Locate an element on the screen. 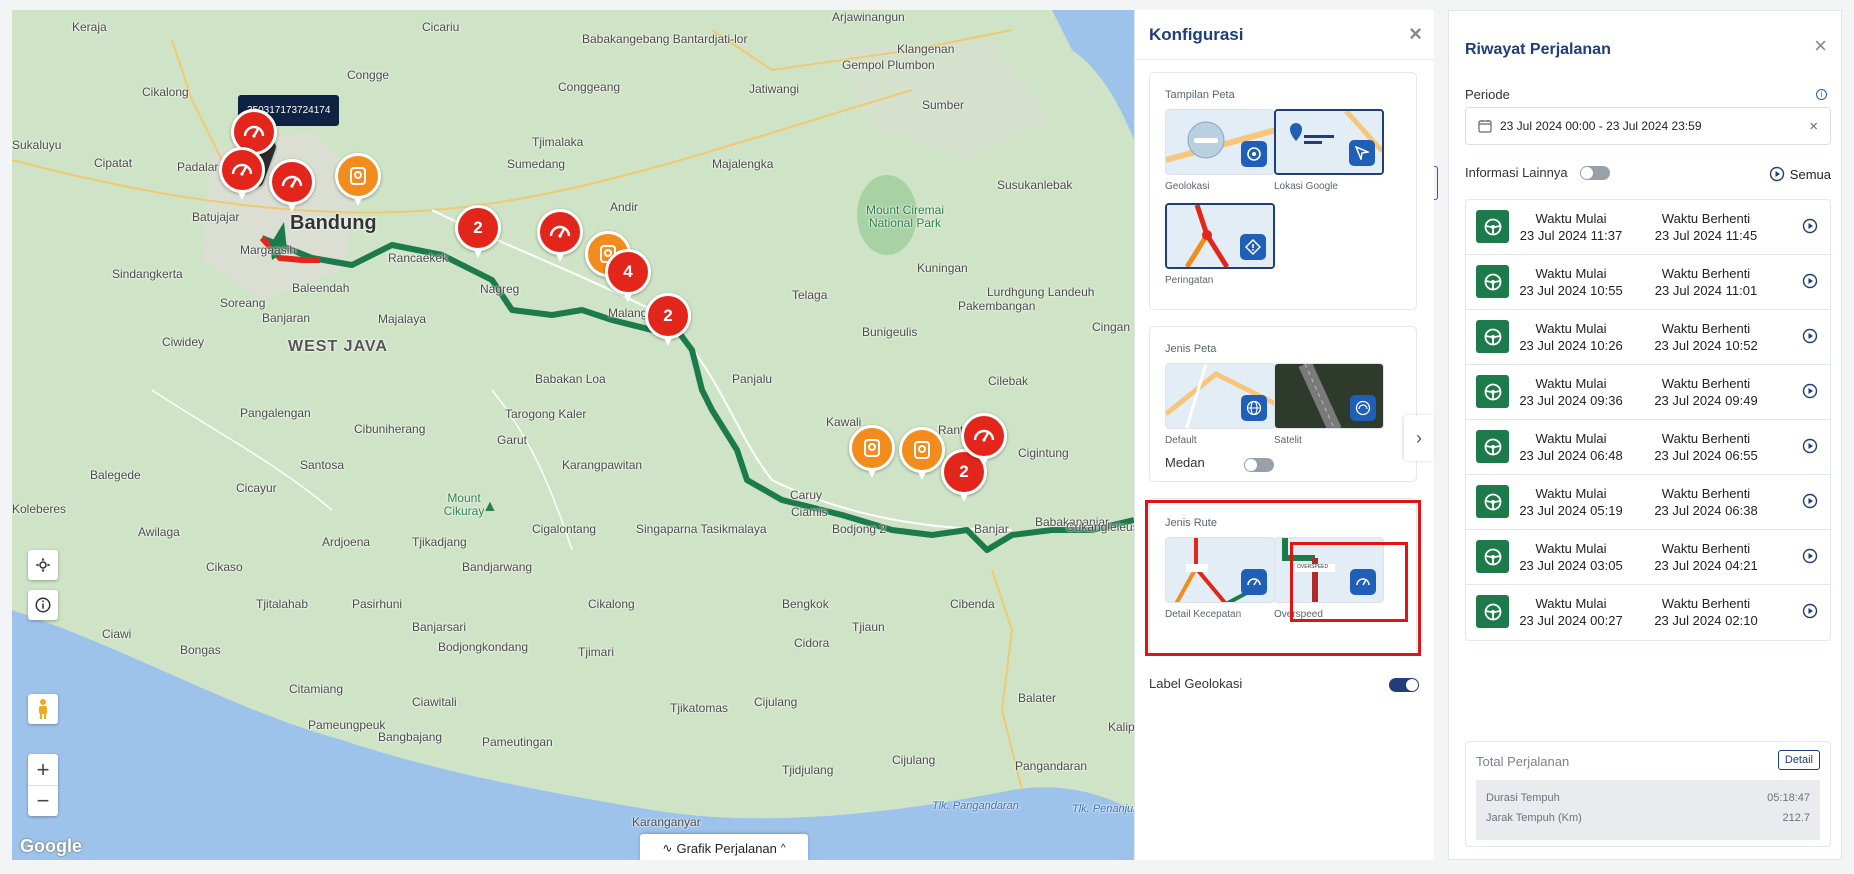  start-time: 23 Jul 2024 05:19 is located at coordinates (1571, 510).